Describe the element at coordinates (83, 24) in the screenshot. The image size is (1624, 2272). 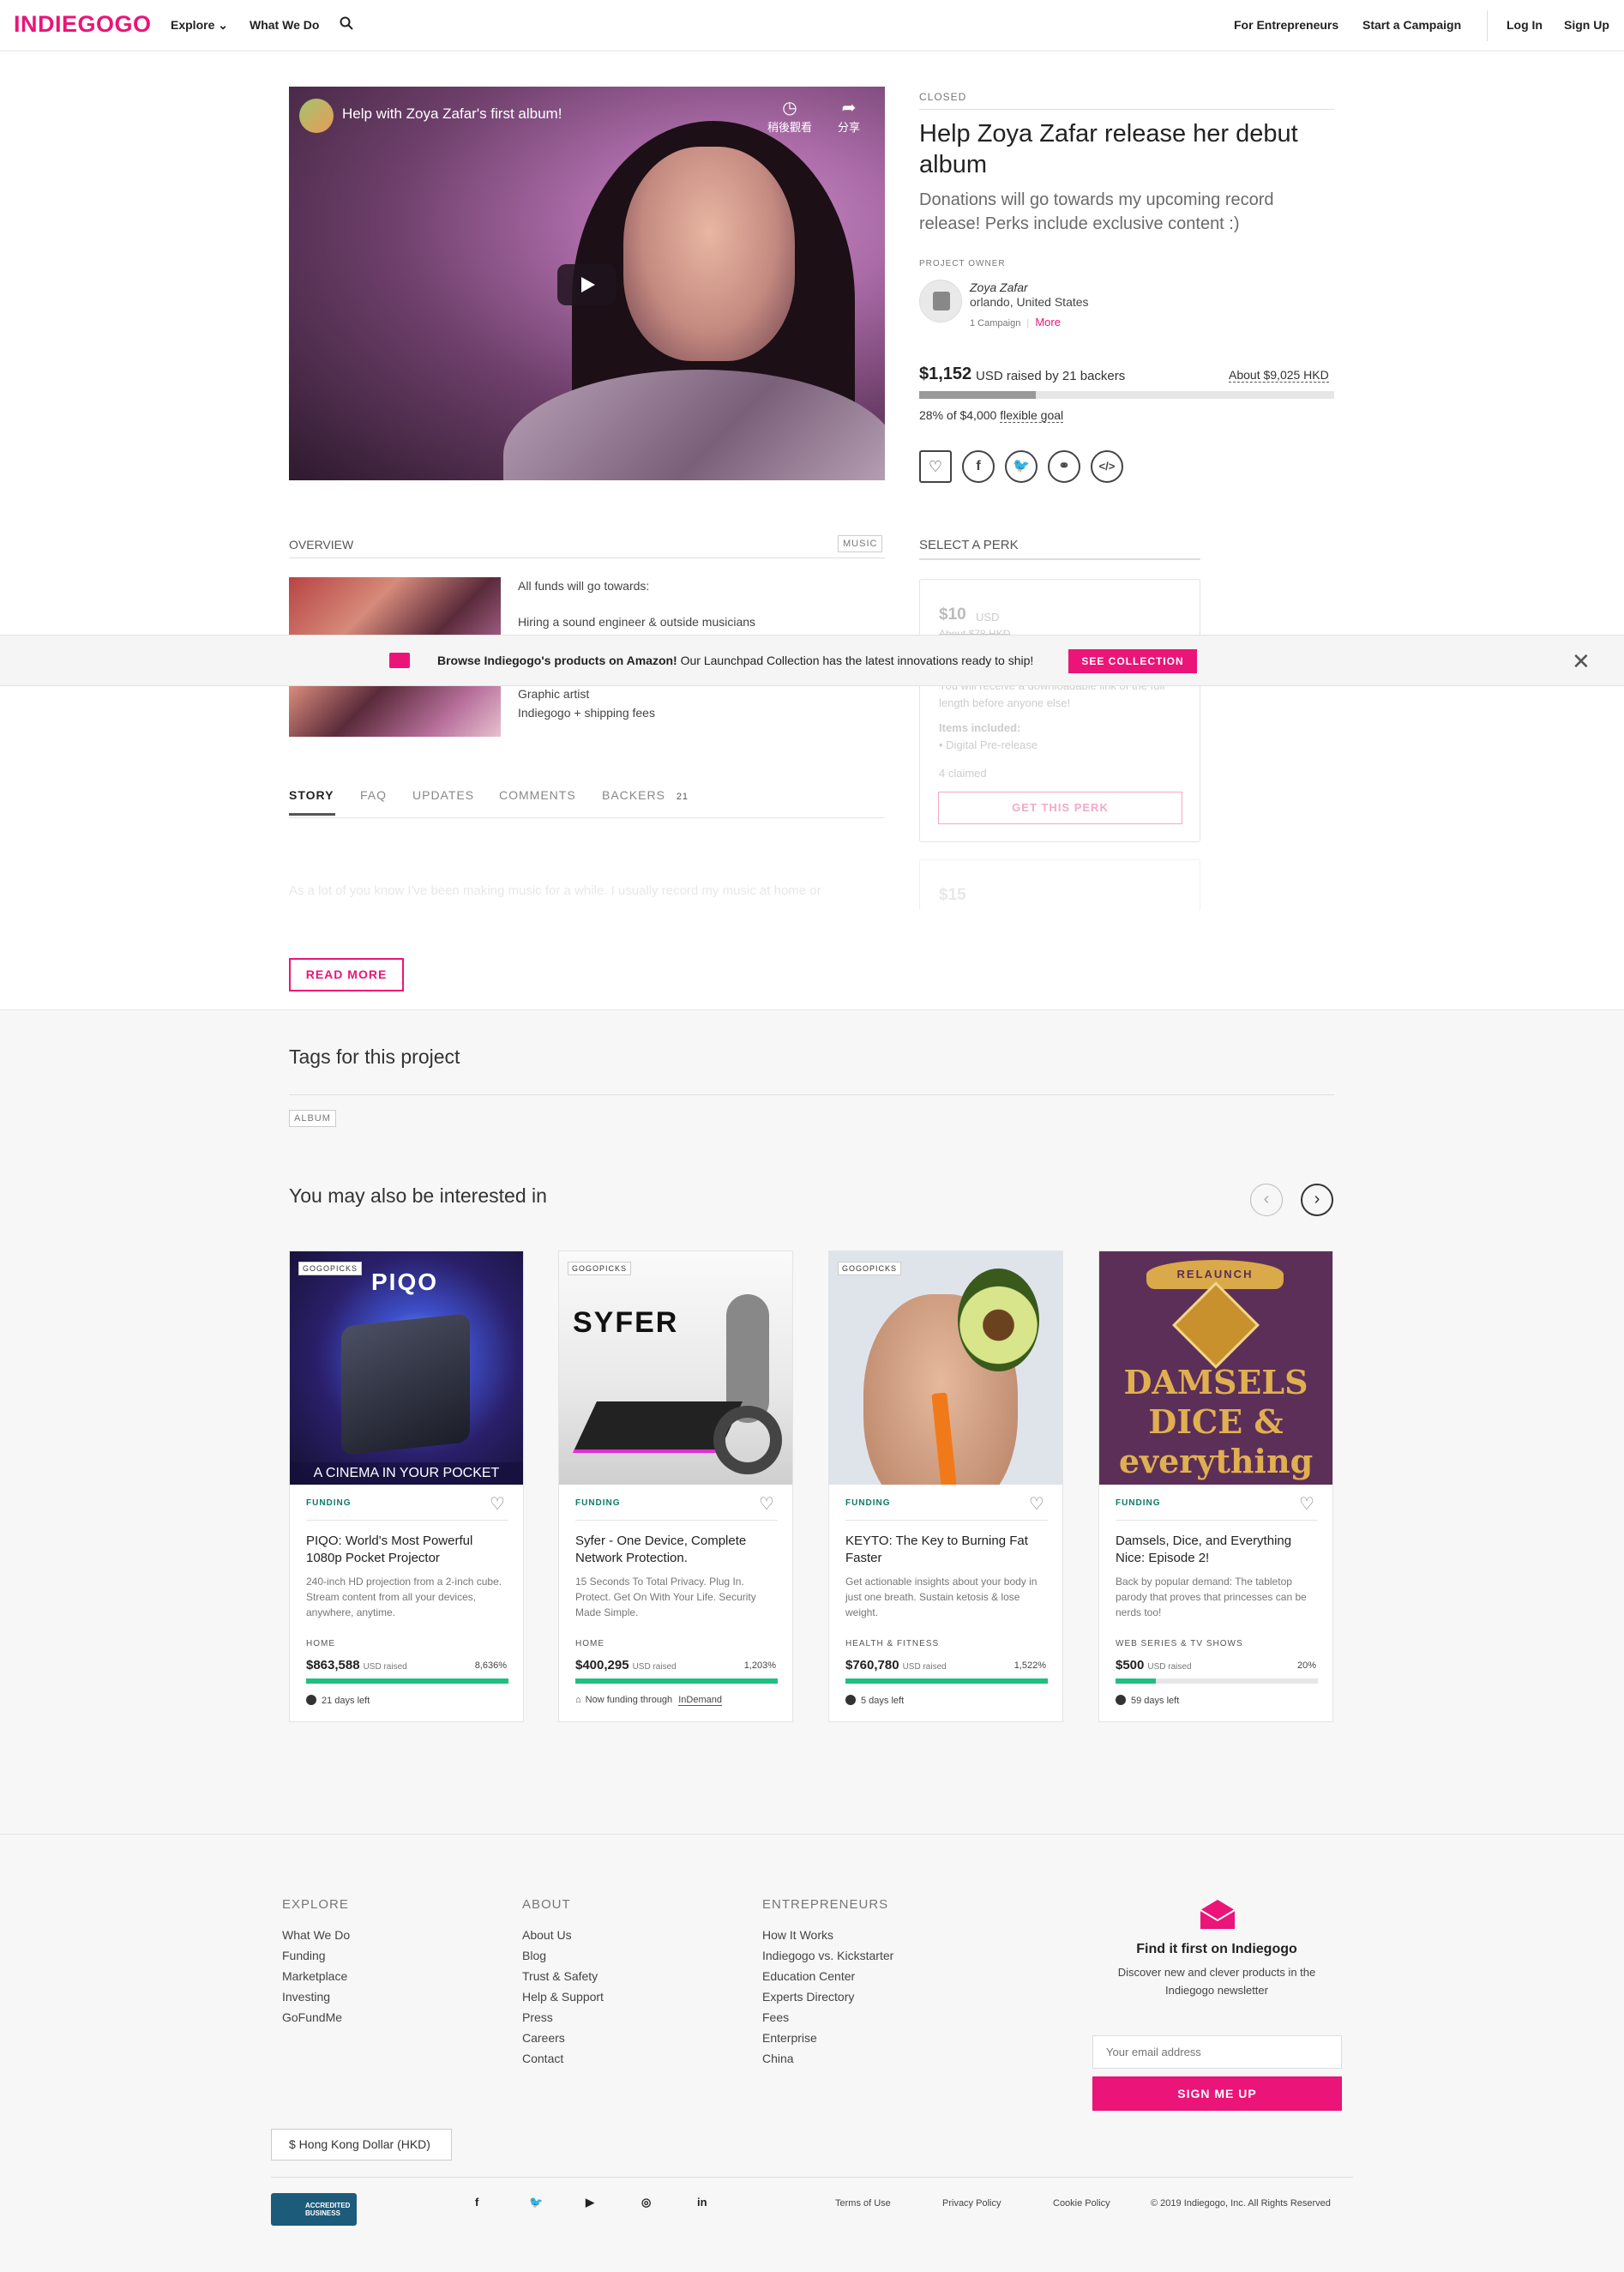
I see `indiegogo-logo: INDIEGOGO` at that location.